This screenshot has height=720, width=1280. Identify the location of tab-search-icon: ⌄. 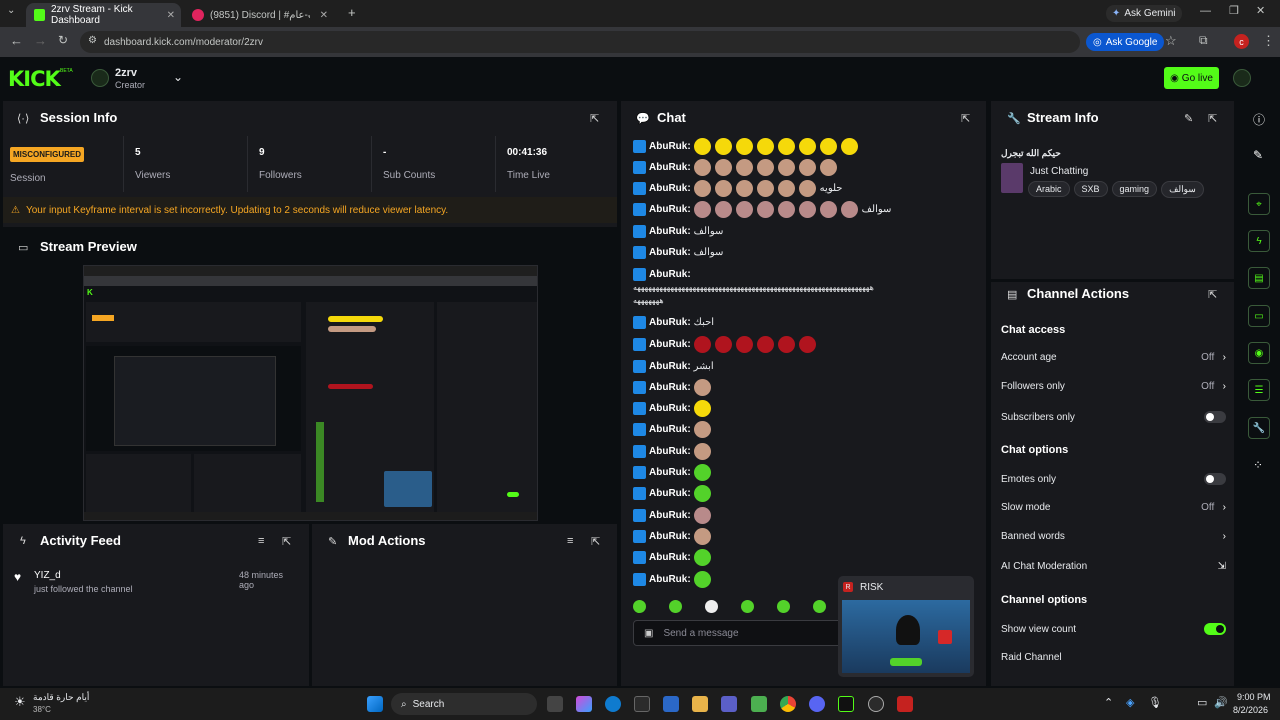
(11, 10).